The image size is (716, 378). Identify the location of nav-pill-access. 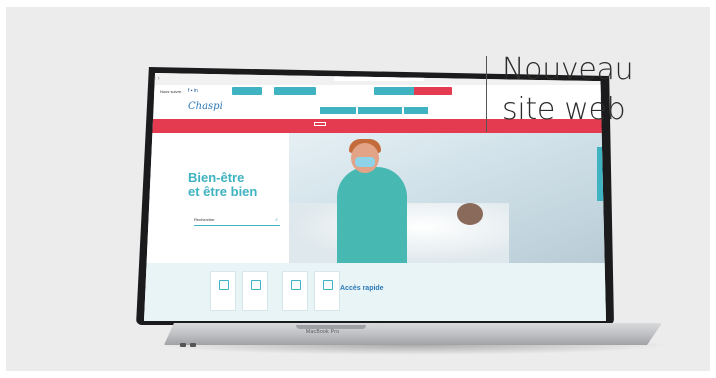
(295, 91).